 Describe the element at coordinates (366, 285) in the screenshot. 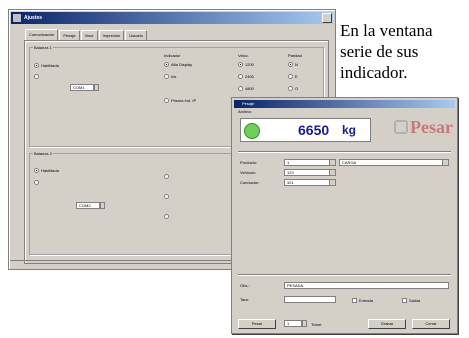

I see `obs-field: PESADA` at that location.